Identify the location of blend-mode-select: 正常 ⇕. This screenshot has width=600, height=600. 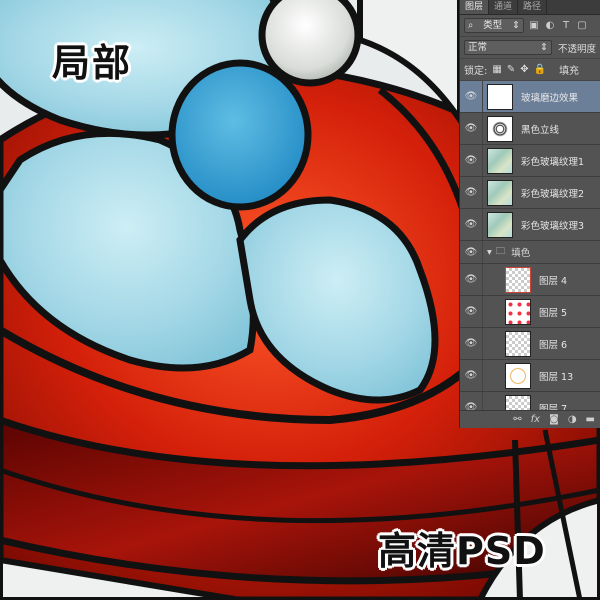
(508, 47).